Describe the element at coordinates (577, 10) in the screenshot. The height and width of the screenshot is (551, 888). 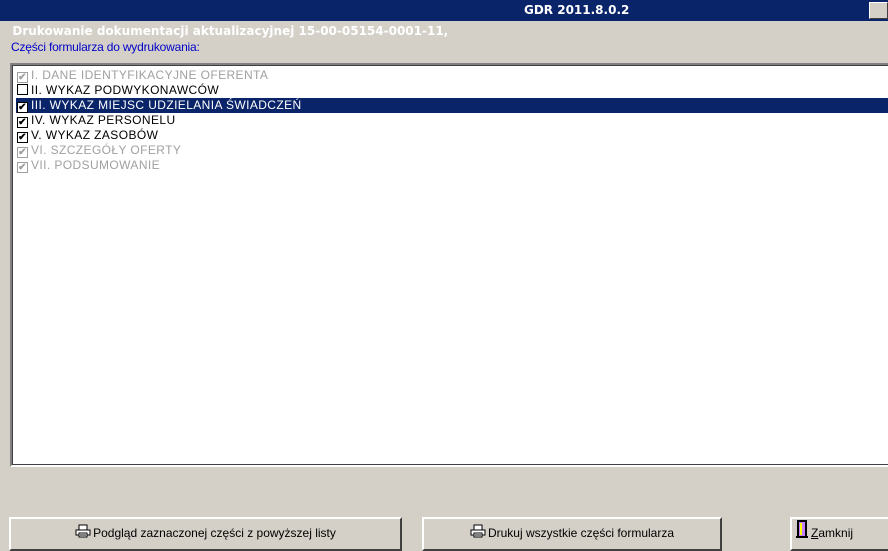
I see `window-title-version: GDR 2011.8.0.2` at that location.